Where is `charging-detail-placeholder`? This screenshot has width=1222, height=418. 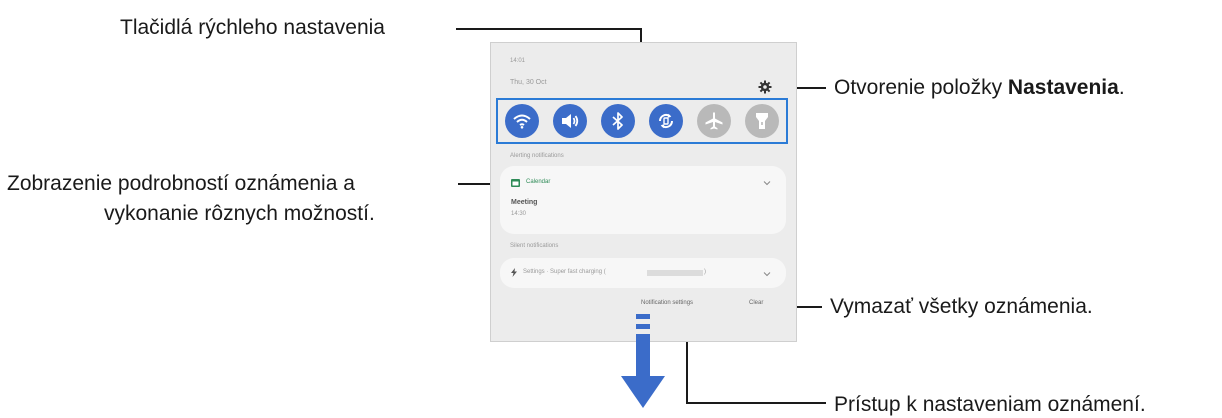
charging-detail-placeholder is located at coordinates (675, 273).